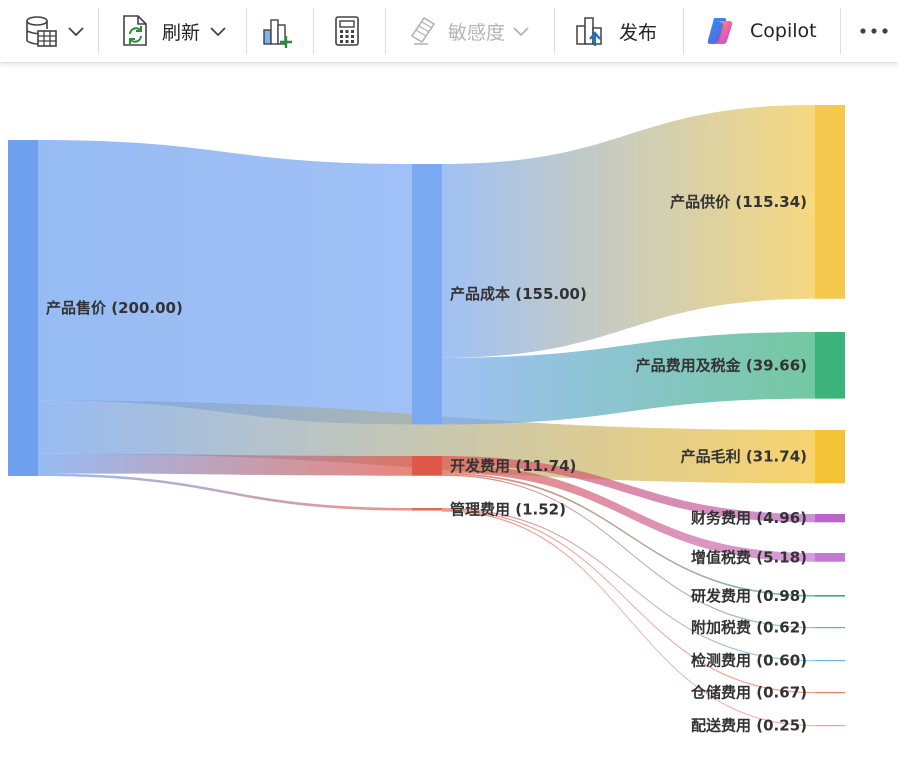 The image size is (898, 757). Describe the element at coordinates (518, 294) in the screenshot. I see `node-label-cost: 产品成本 (155.00)` at that location.